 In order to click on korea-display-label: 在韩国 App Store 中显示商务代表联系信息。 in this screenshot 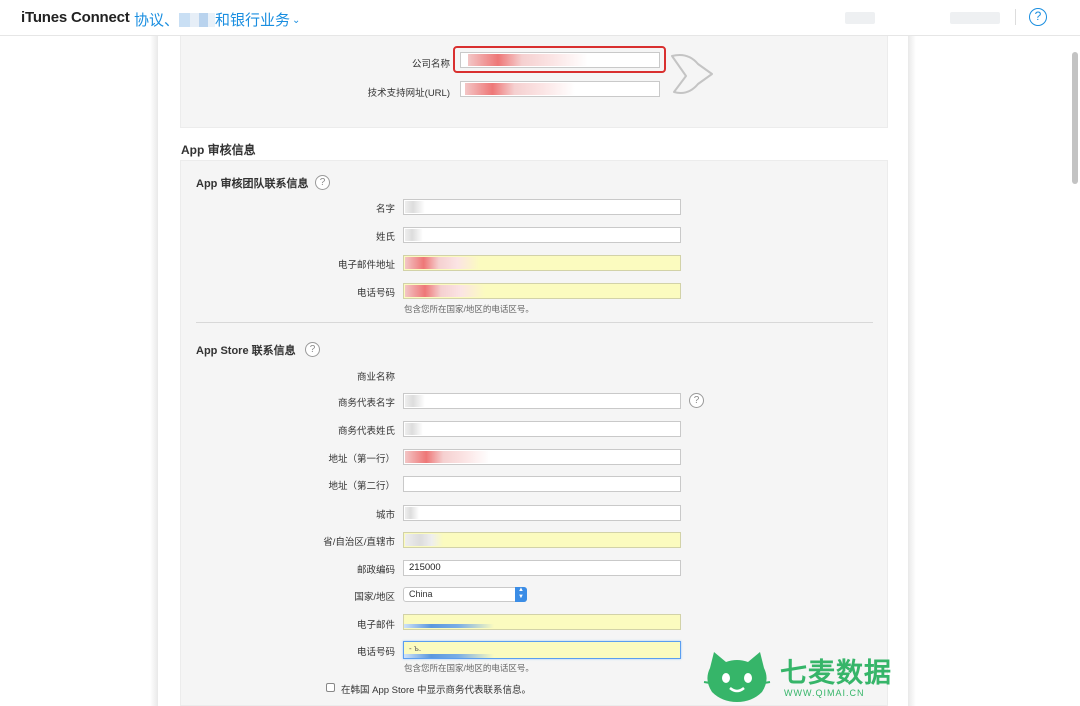, I will do `click(436, 690)`.